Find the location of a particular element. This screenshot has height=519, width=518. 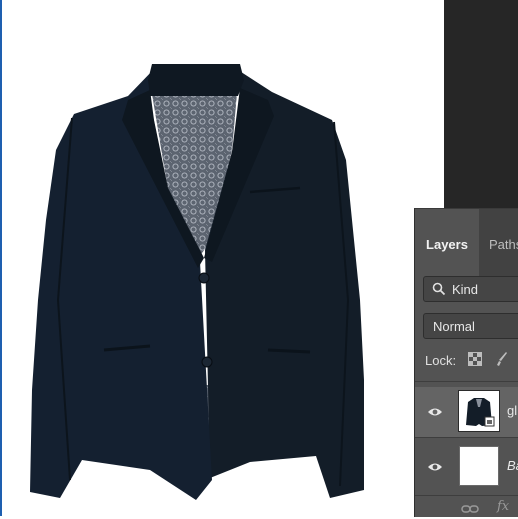

lock-image-pixels-icon is located at coordinates (502, 361).